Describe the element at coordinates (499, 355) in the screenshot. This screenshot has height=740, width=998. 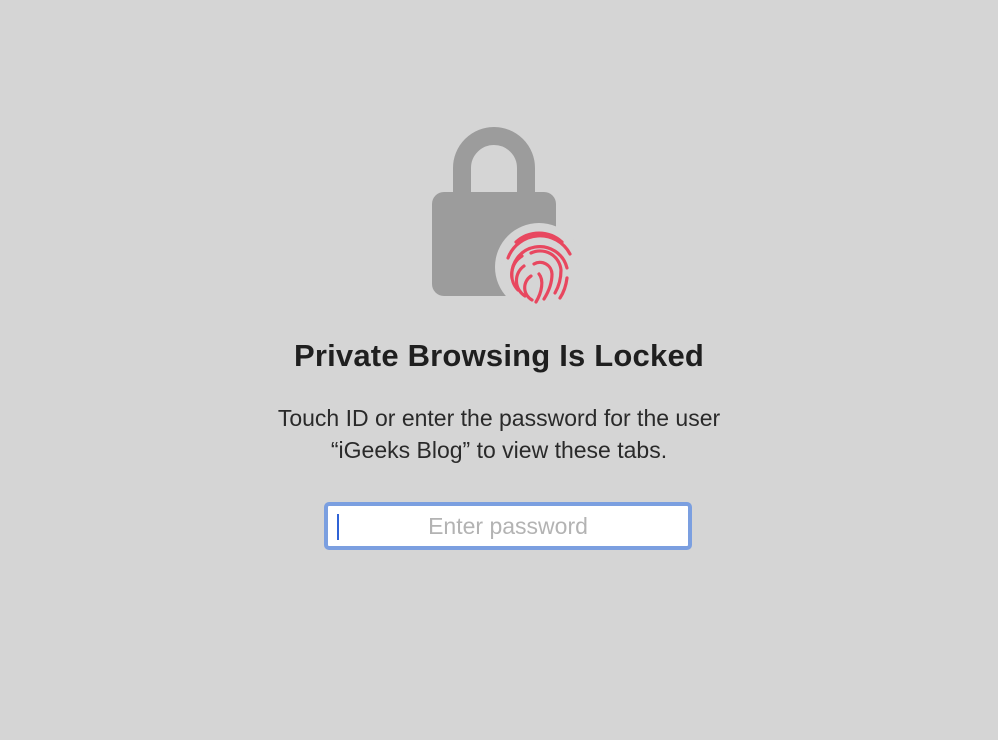
I see `page-title: Private Browsing Is Locked` at that location.